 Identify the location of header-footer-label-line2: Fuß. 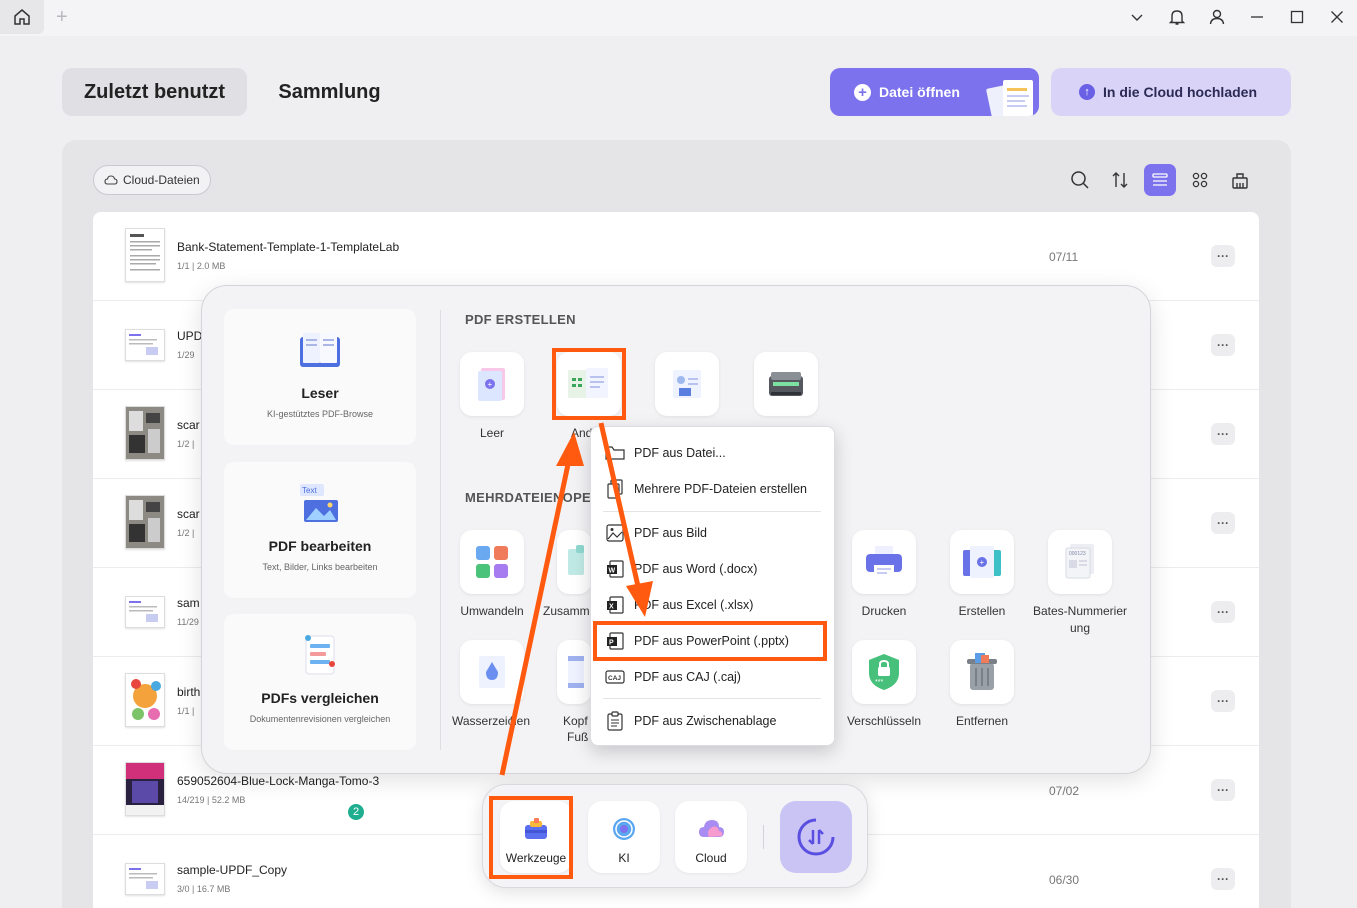
(578, 737).